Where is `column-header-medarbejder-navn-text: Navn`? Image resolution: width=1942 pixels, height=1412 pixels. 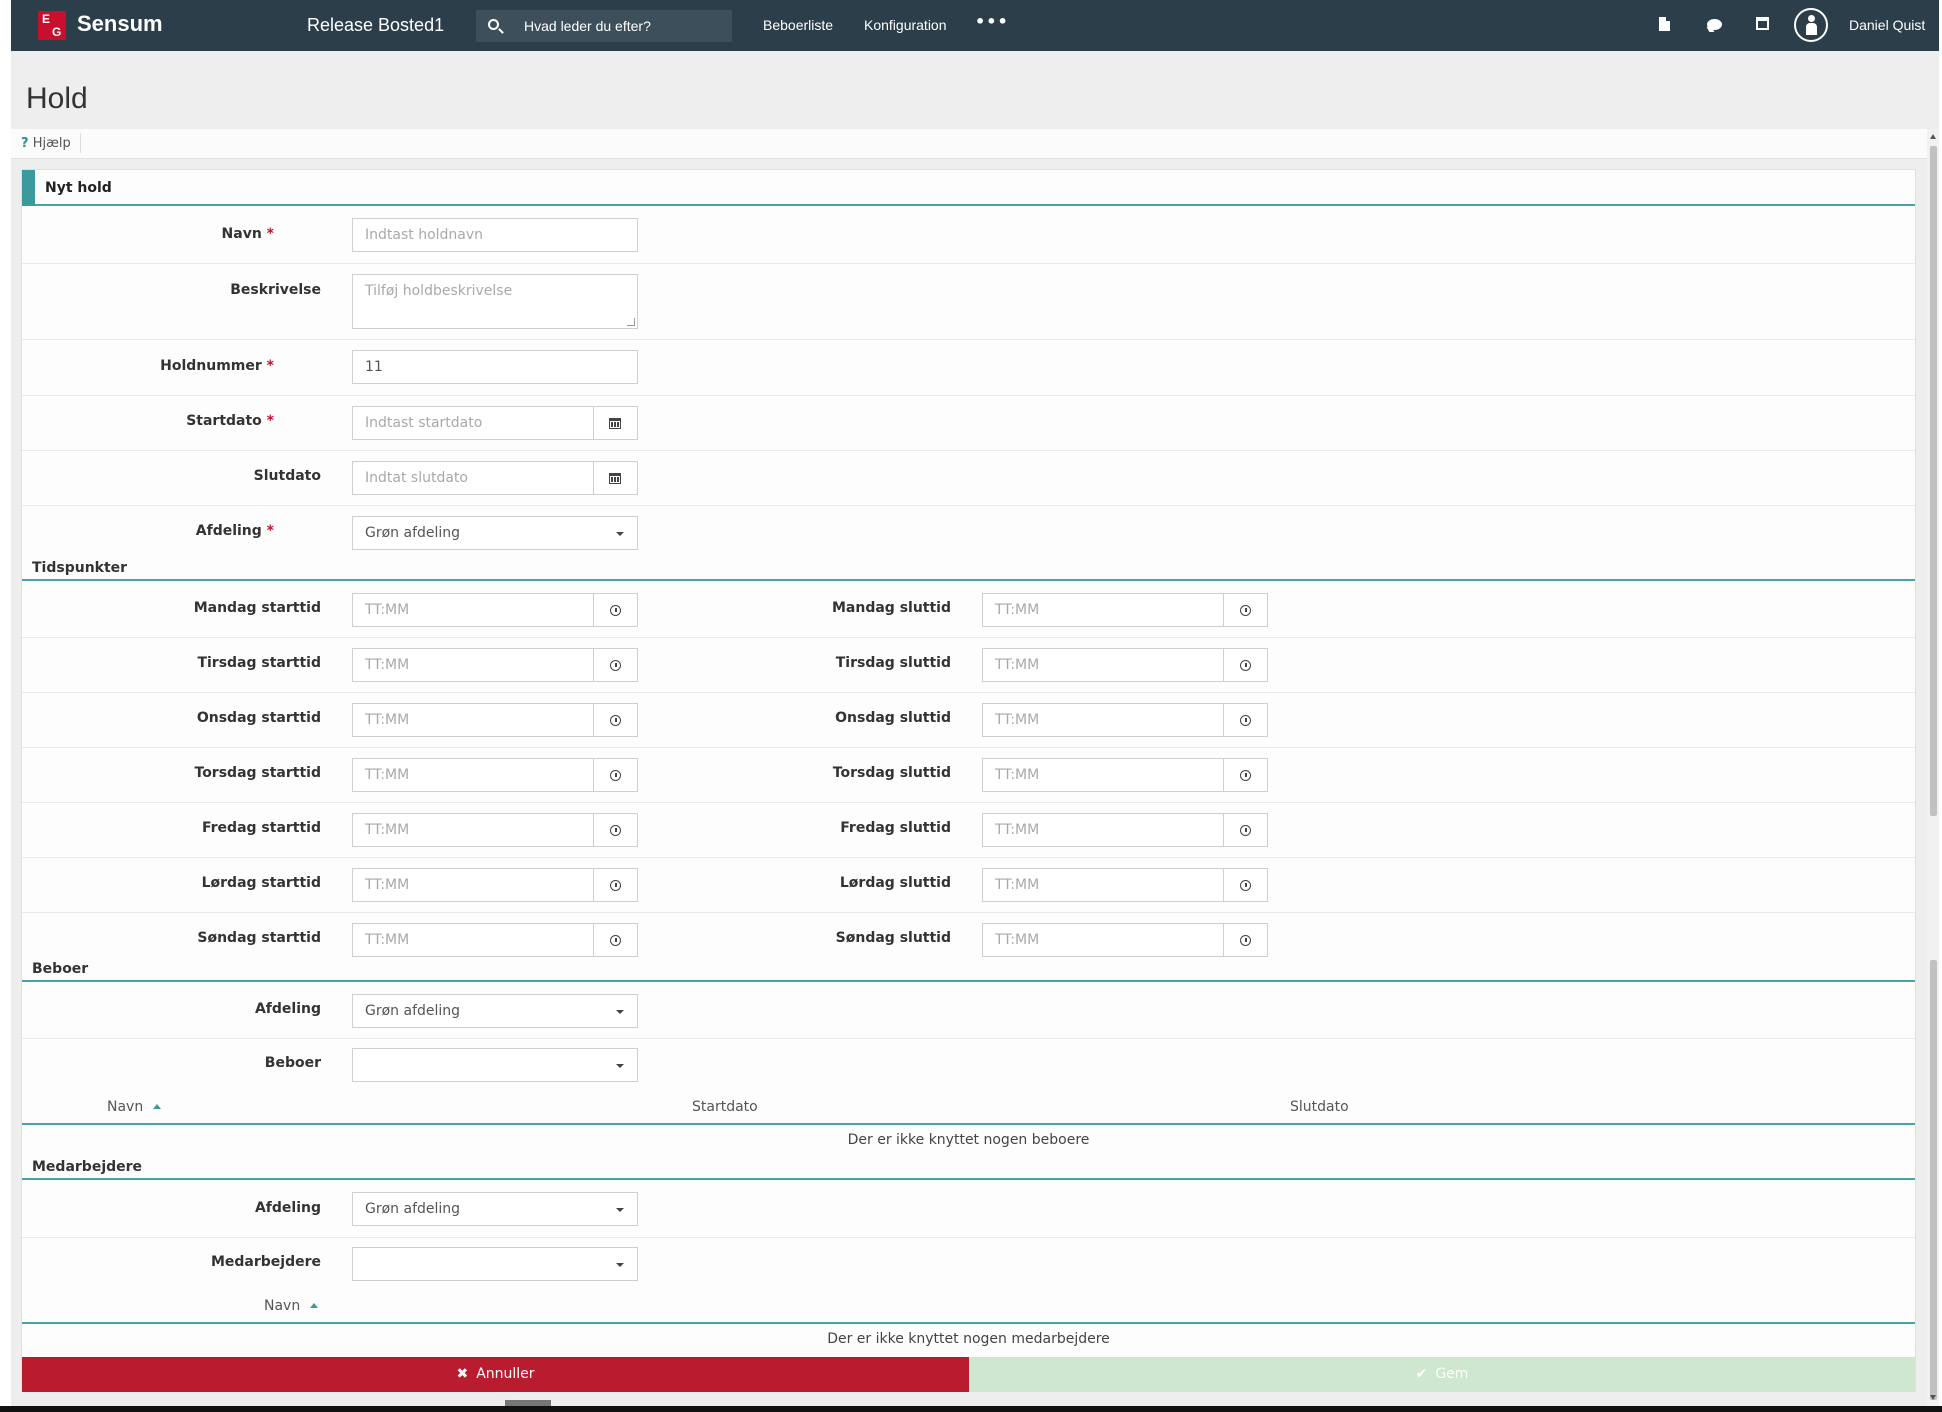
column-header-medarbejder-navn-text: Navn is located at coordinates (282, 1306).